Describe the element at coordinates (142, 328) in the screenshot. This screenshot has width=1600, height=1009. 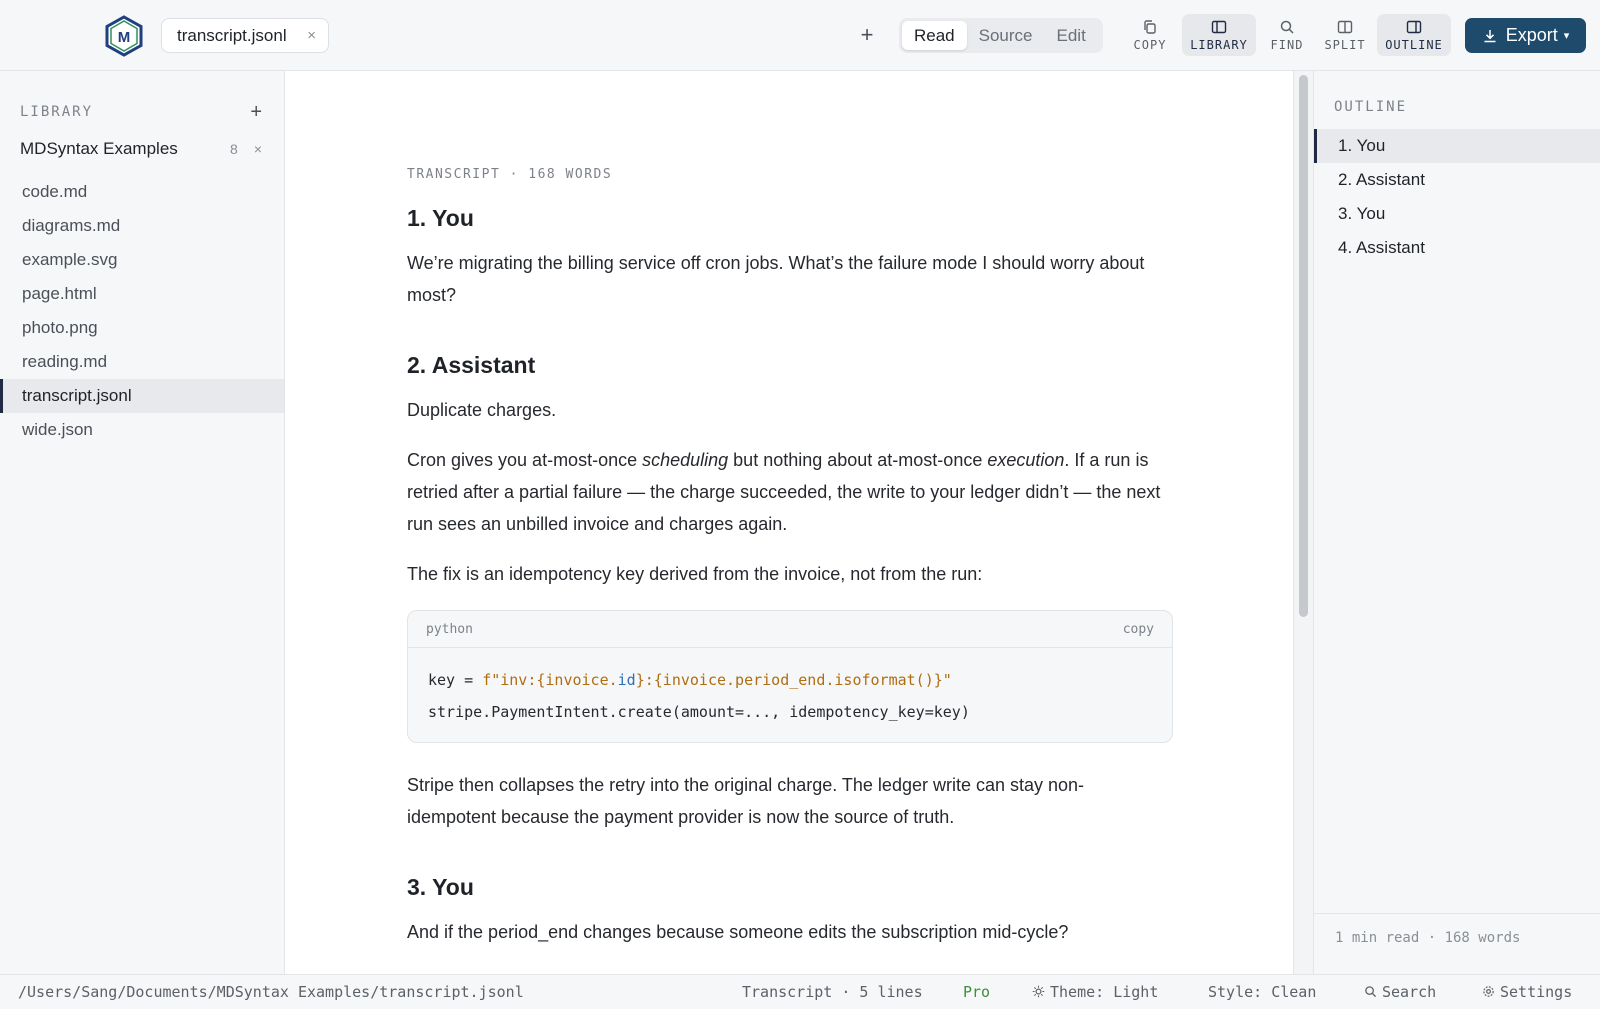
I see `file-item-photo-png: photo.png` at that location.